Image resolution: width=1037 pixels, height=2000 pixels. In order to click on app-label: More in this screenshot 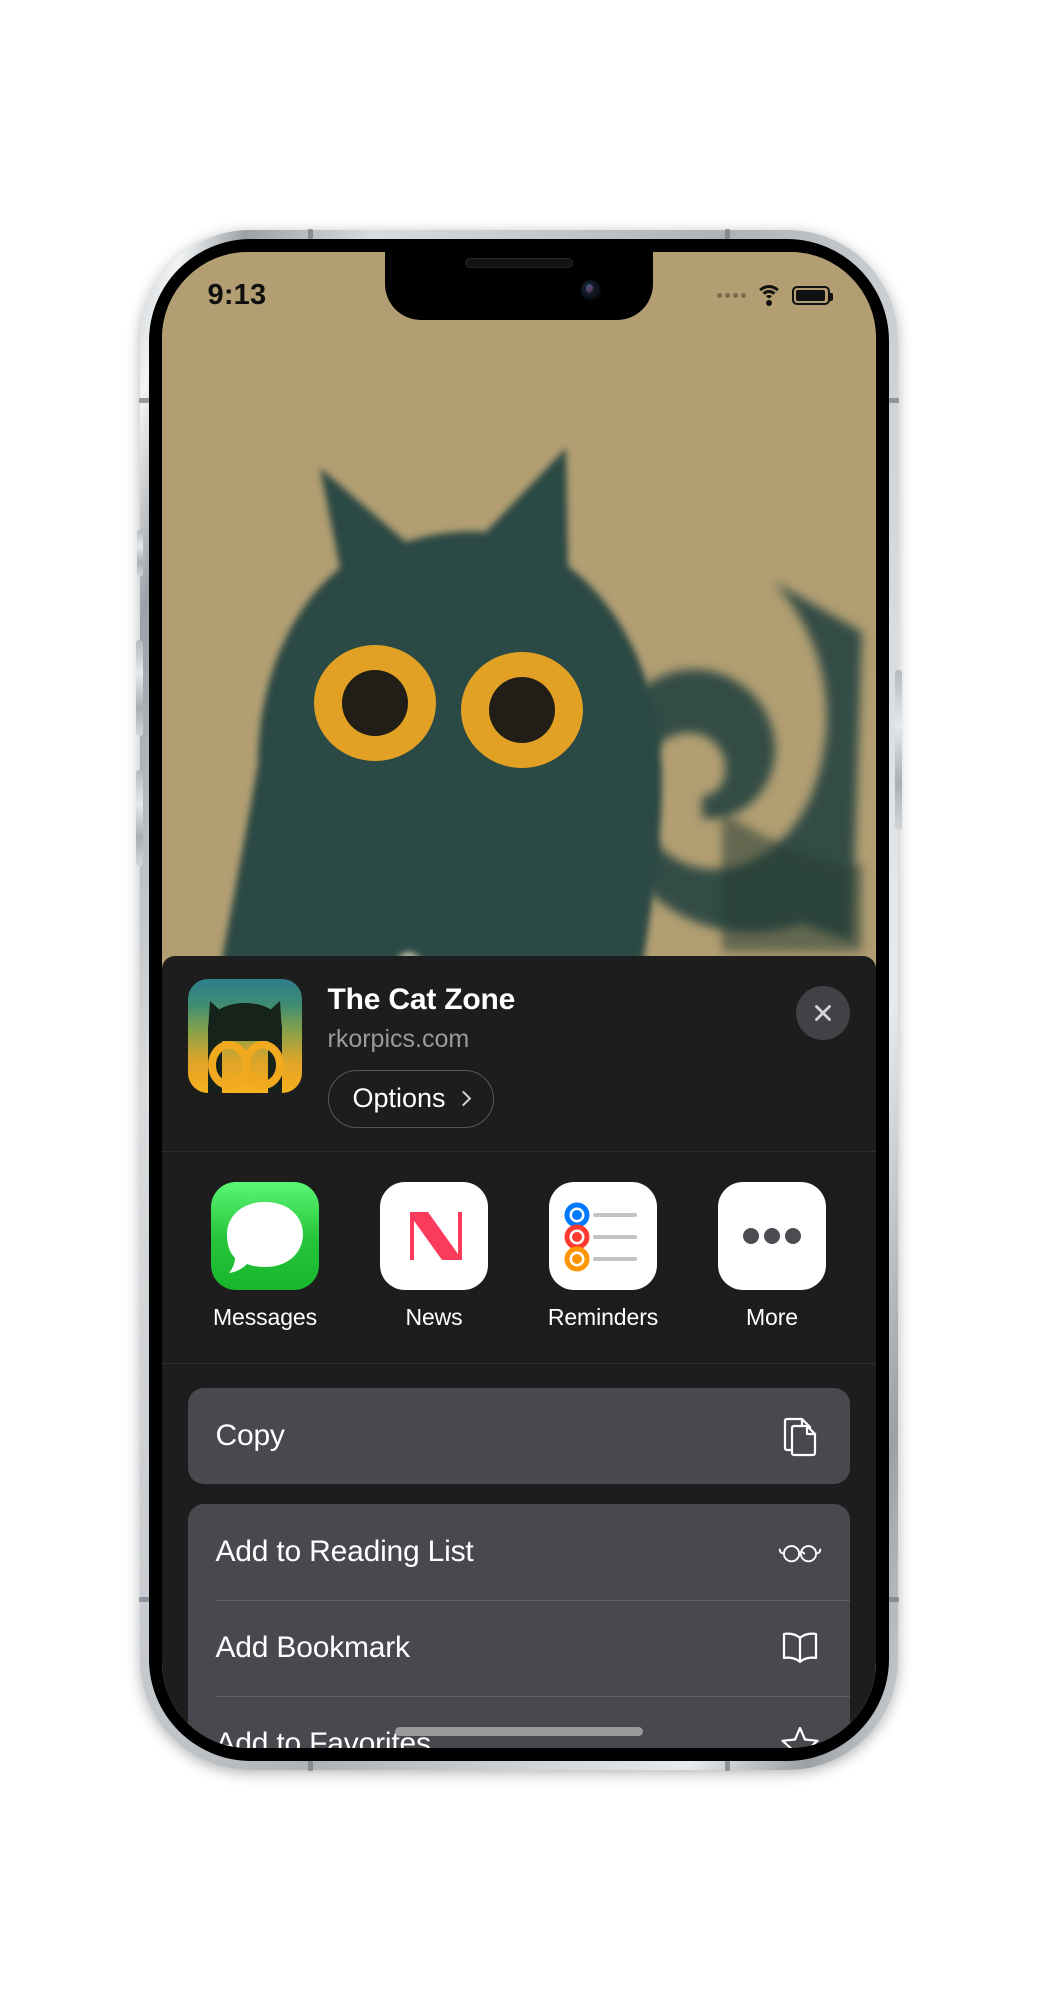, I will do `click(771, 1317)`.